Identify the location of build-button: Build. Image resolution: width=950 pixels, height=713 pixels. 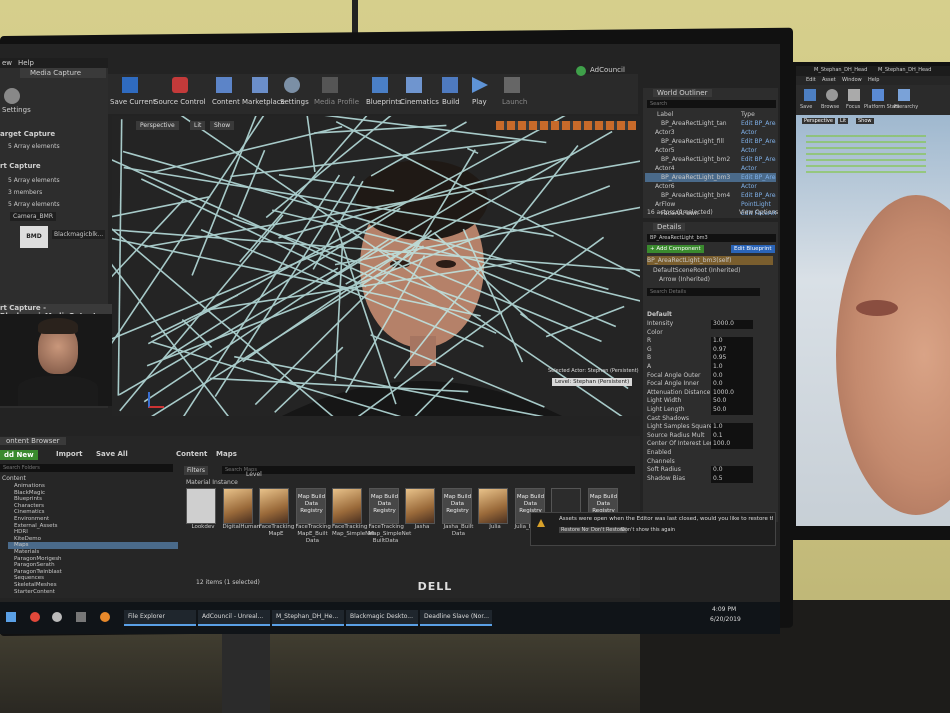
(451, 102).